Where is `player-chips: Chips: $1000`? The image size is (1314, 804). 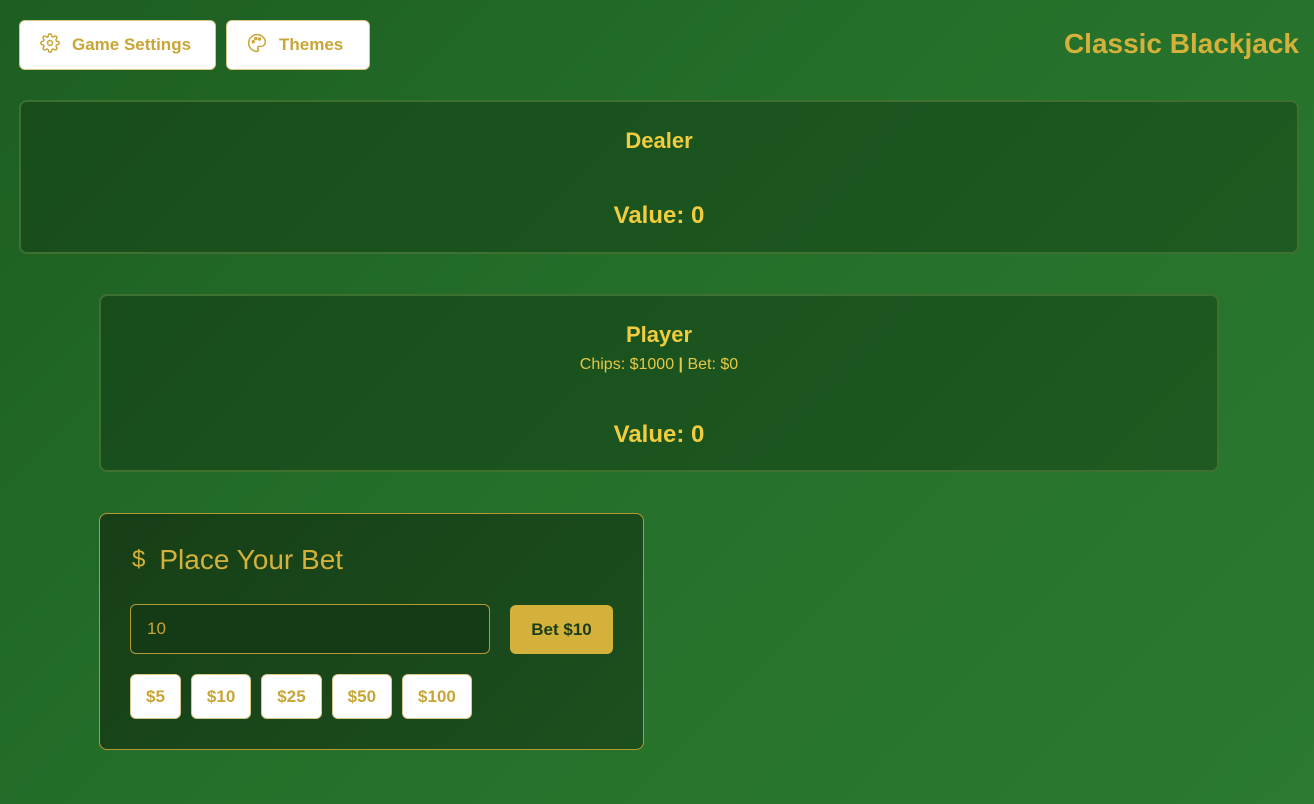 player-chips: Chips: $1000 is located at coordinates (627, 364).